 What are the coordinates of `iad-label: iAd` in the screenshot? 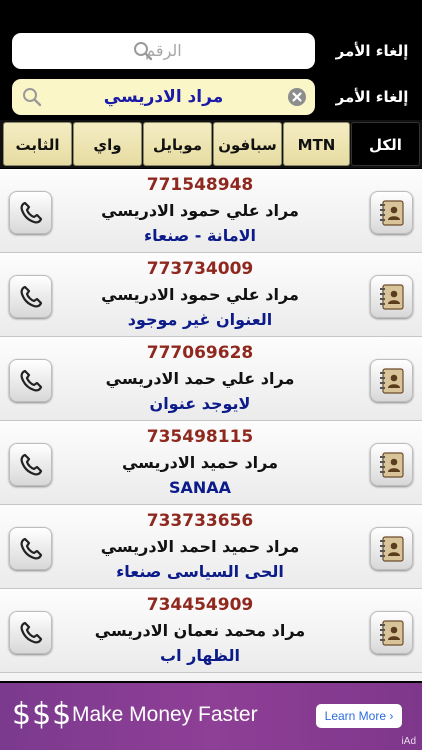 It's located at (408, 741).